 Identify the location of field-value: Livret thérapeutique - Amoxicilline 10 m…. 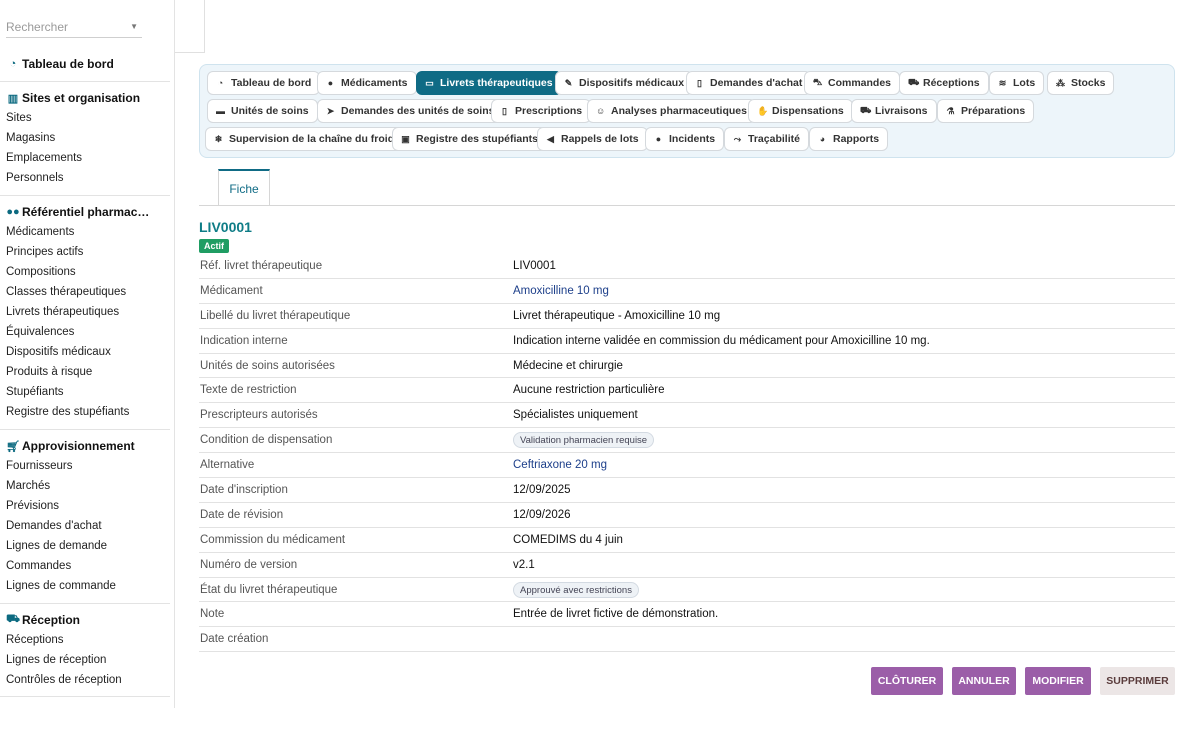
(617, 315).